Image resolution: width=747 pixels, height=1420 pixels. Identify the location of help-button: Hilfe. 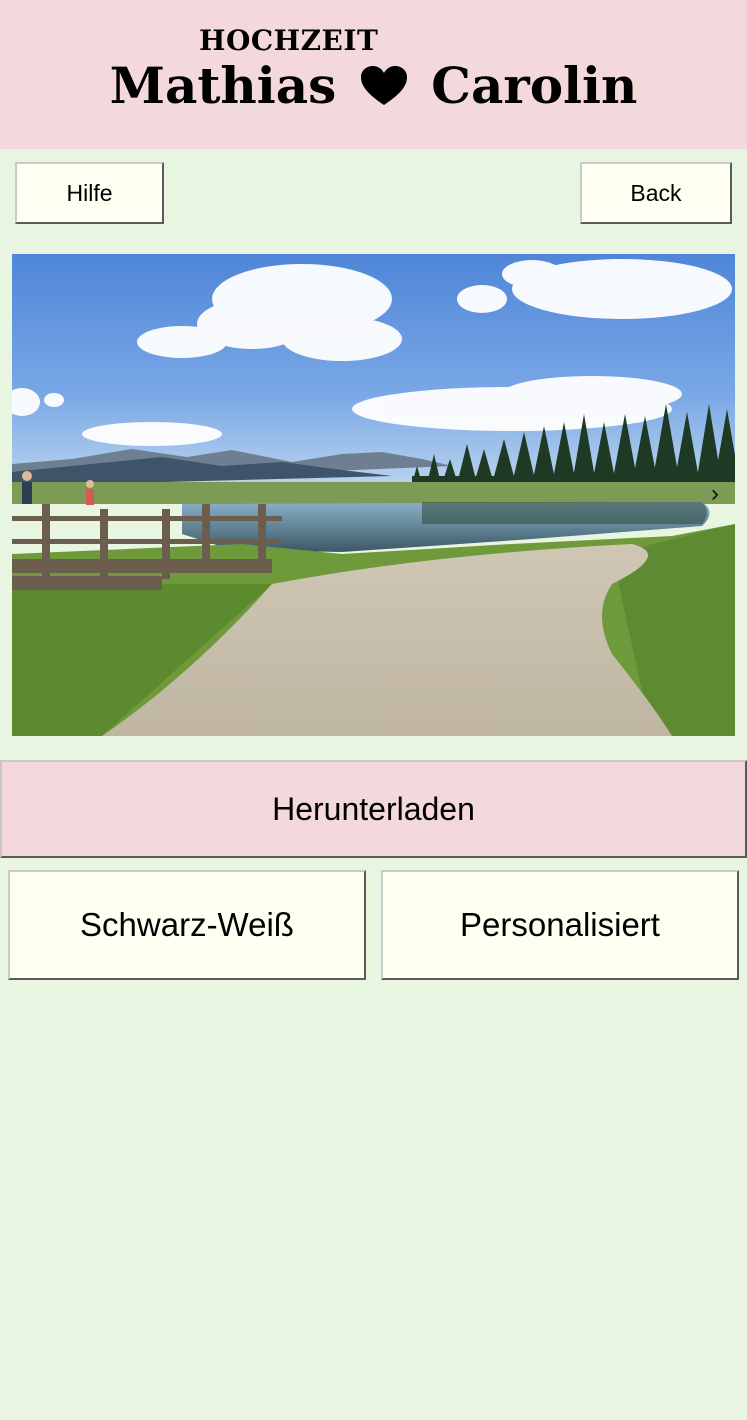
(89, 193).